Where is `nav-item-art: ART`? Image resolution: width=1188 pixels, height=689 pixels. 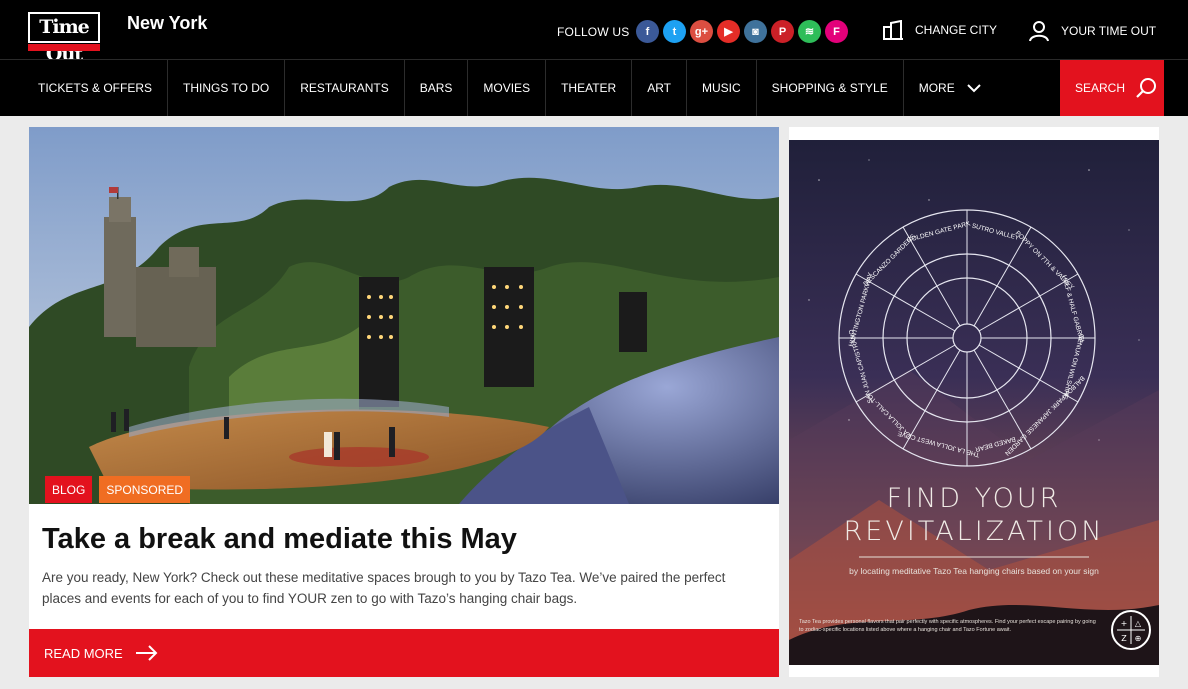
nav-item-art: ART is located at coordinates (659, 88).